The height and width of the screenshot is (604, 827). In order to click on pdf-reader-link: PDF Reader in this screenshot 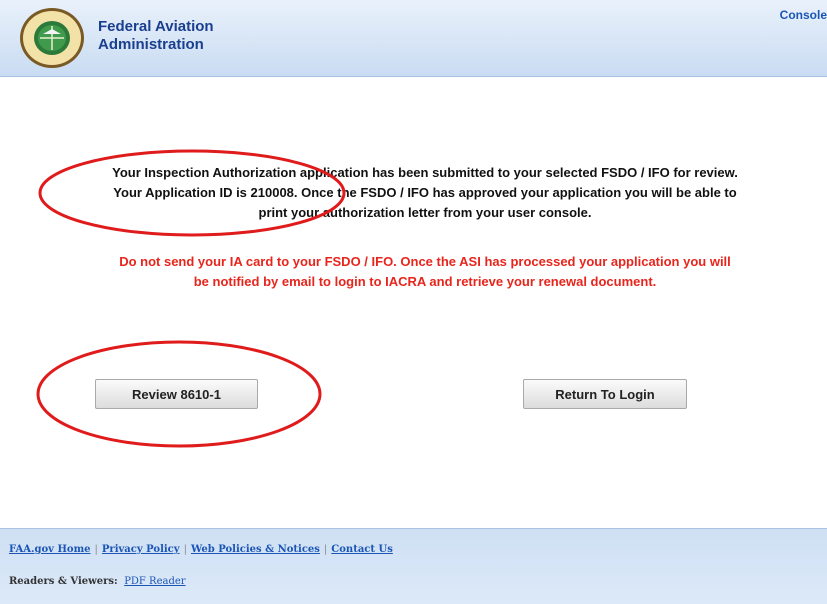, I will do `click(154, 581)`.